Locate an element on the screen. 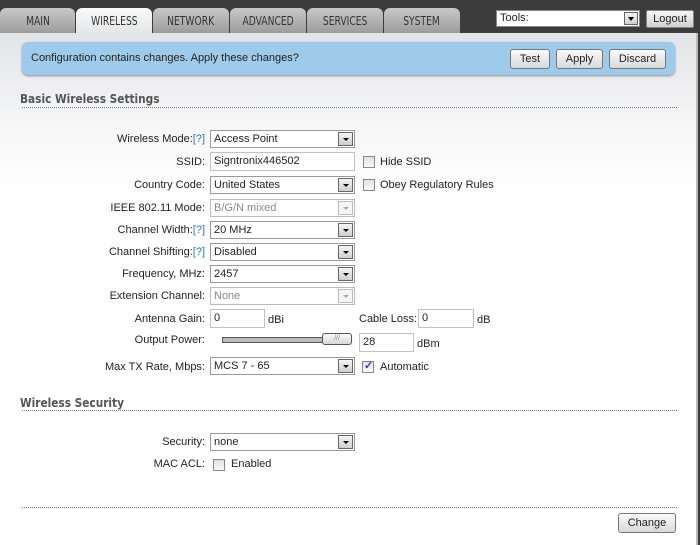 This screenshot has height=545, width=700. extension-channel-label: Extension Channel: is located at coordinates (157, 296).